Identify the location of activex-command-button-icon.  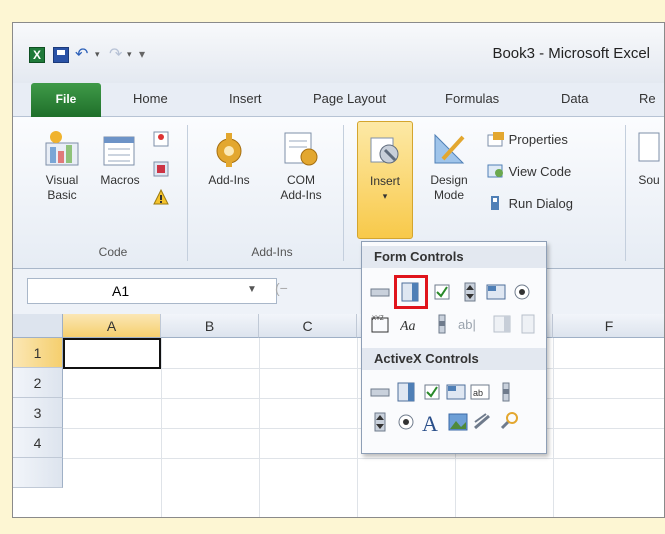
(380, 392).